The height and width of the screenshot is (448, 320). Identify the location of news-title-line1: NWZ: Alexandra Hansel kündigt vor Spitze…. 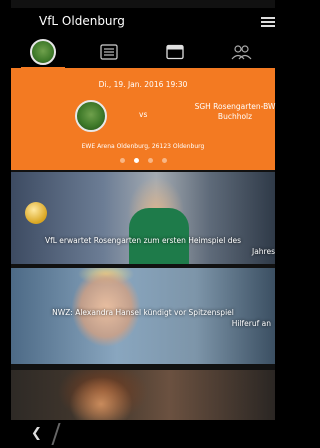
(143, 312).